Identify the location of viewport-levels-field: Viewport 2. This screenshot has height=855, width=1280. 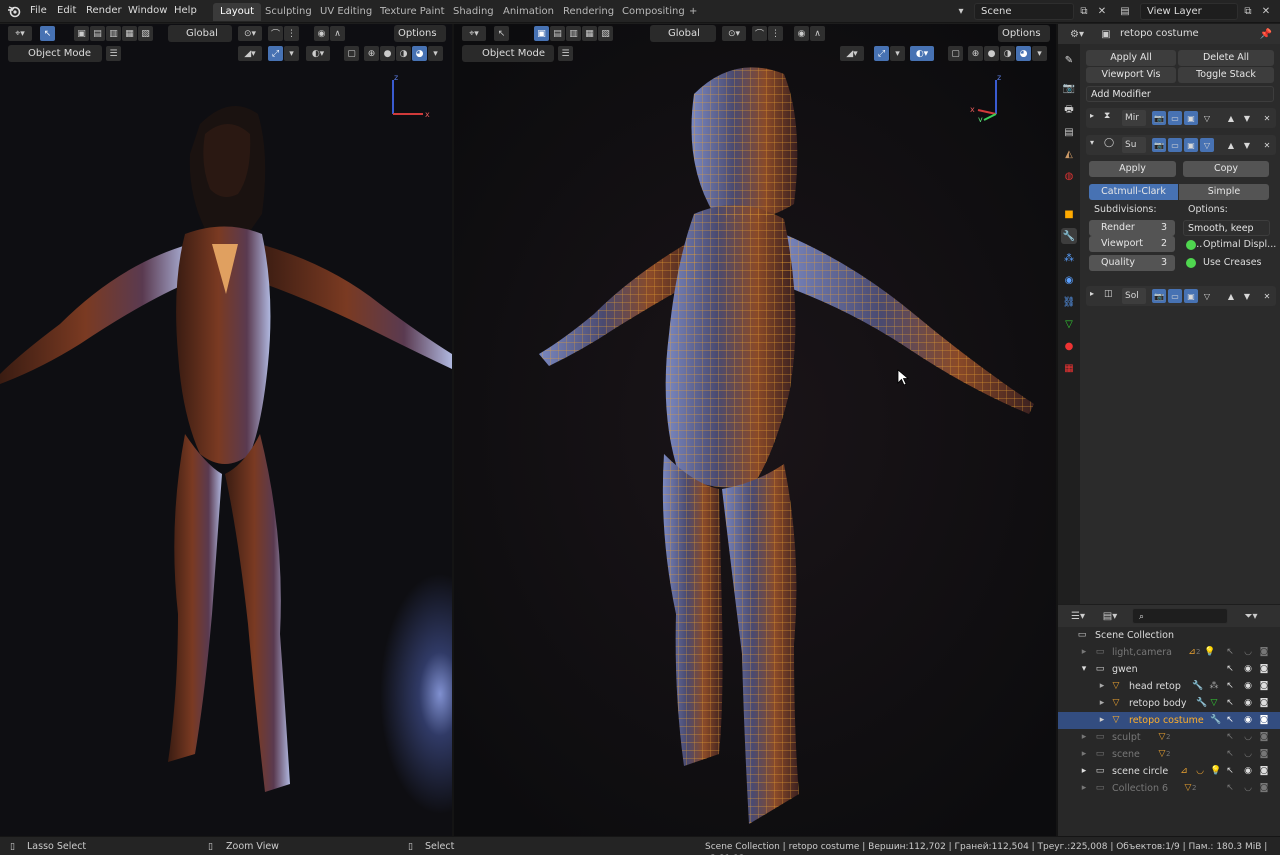
(1132, 244).